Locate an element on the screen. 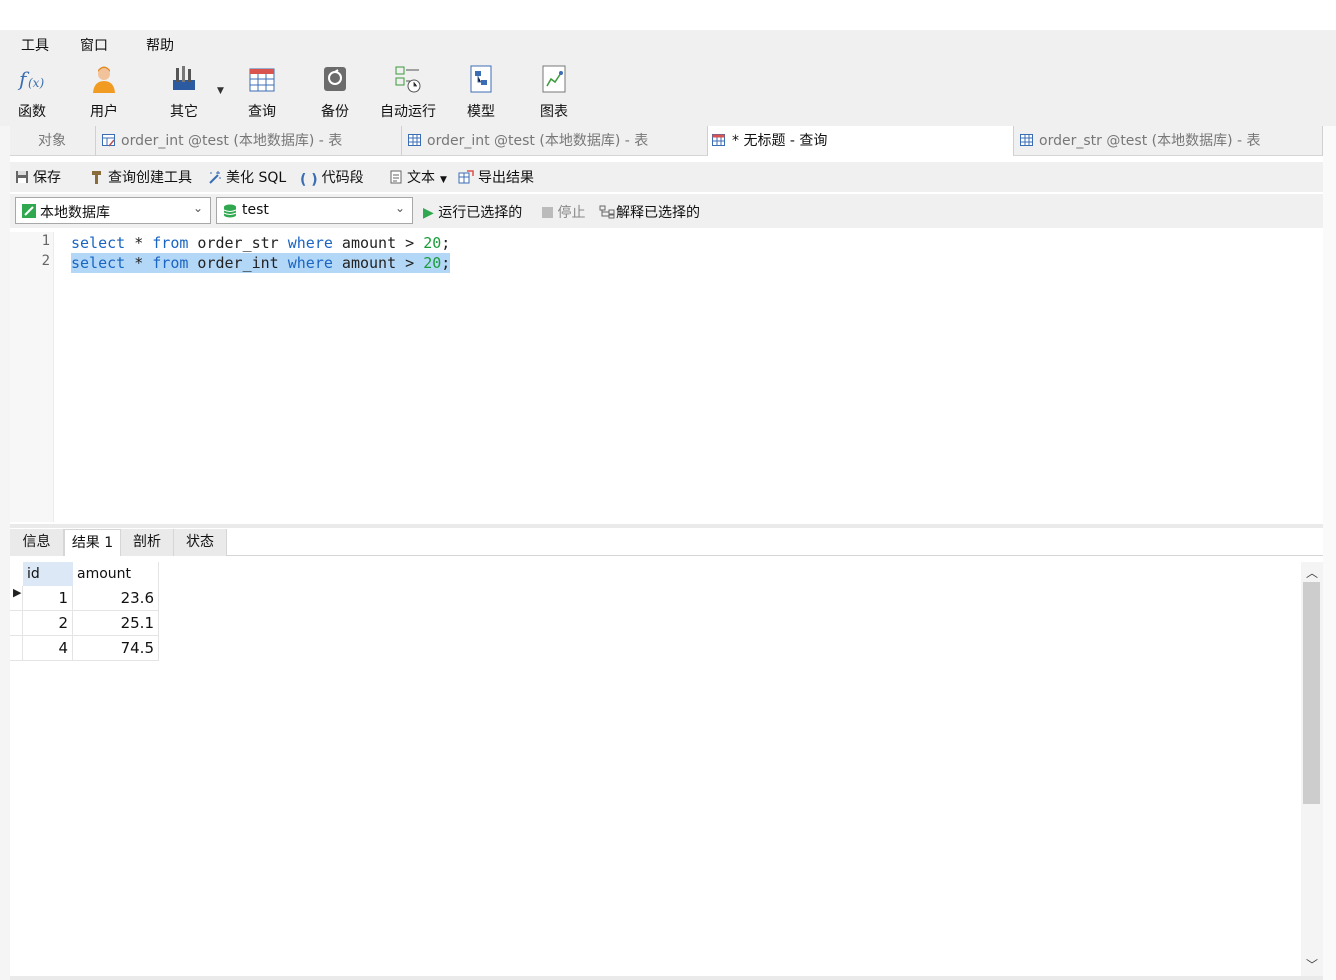  row-indicator: ▶ is located at coordinates (16, 598).